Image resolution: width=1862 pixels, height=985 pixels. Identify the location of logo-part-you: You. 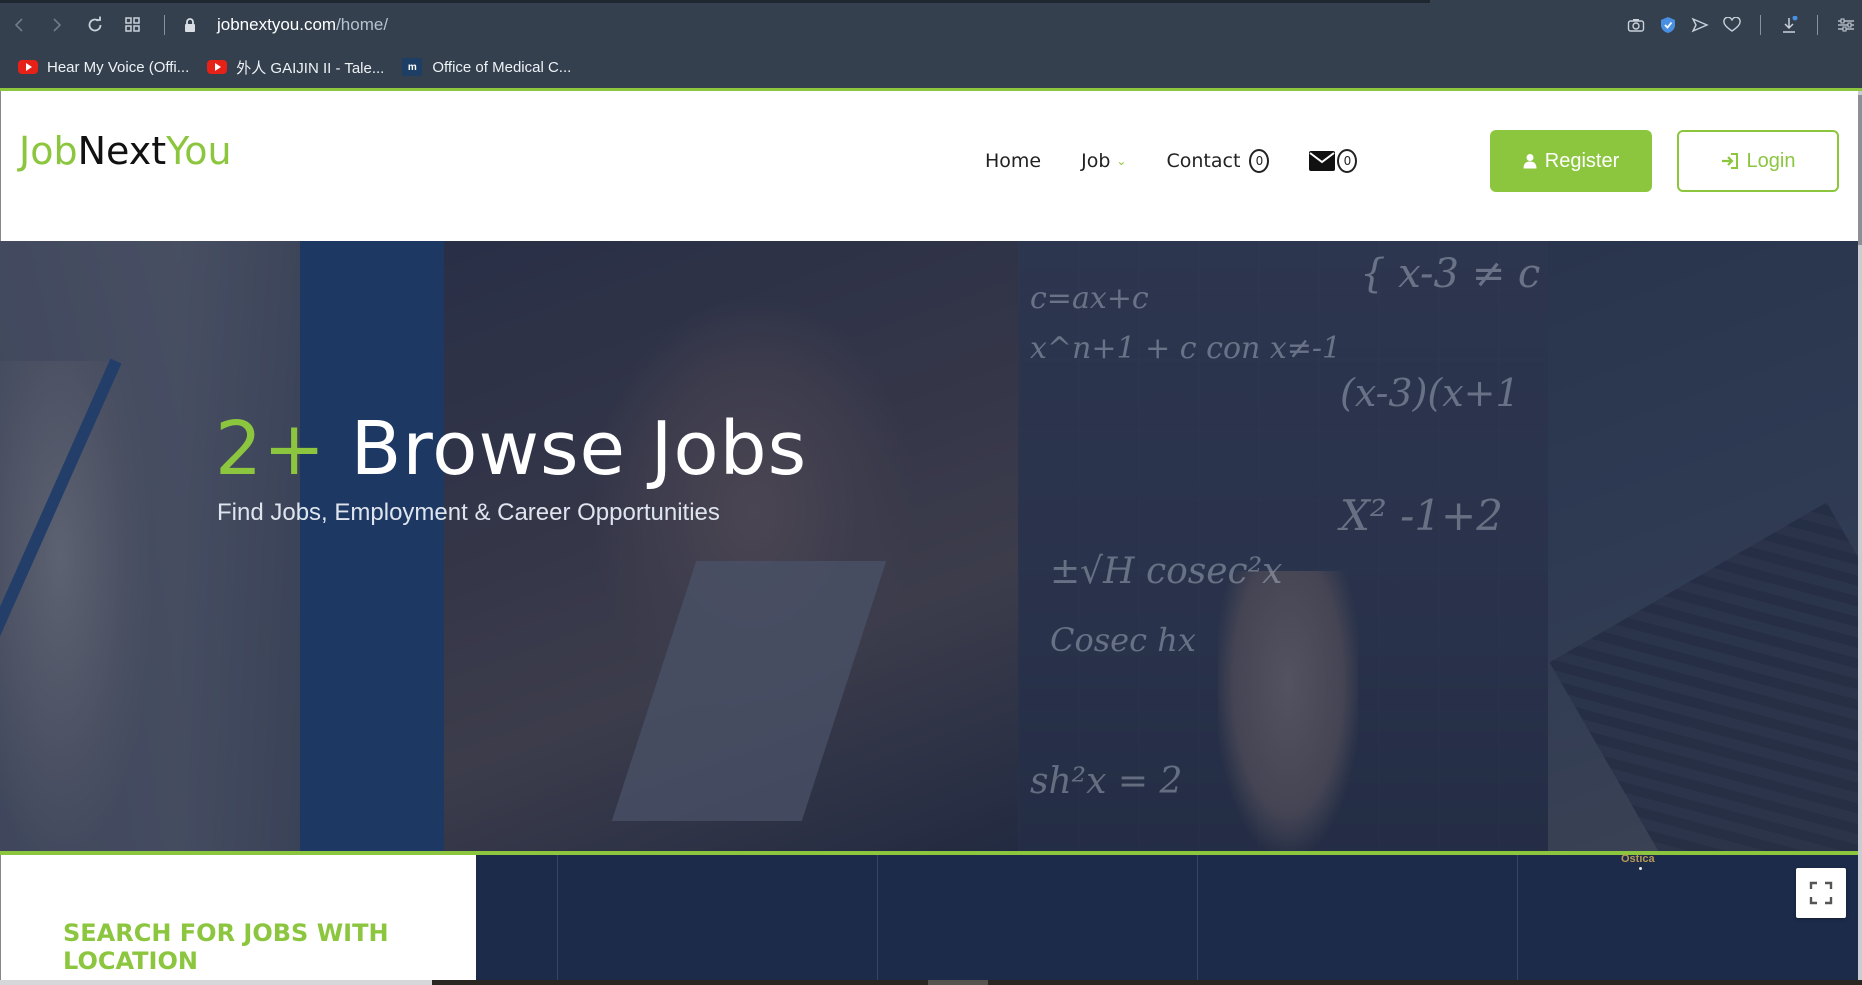
(199, 151).